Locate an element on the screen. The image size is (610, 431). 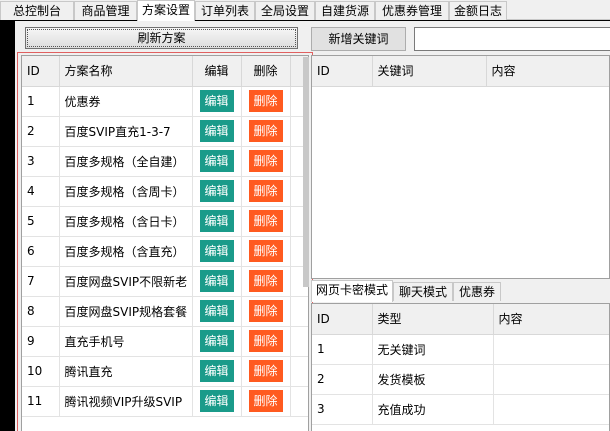
tab-product-management: 商品管理 is located at coordinates (105, 10).